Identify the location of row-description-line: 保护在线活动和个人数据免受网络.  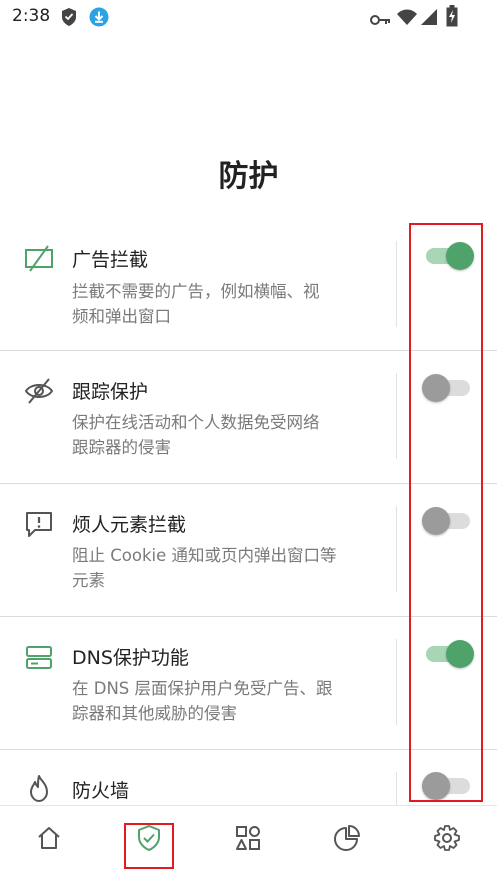
(196, 422).